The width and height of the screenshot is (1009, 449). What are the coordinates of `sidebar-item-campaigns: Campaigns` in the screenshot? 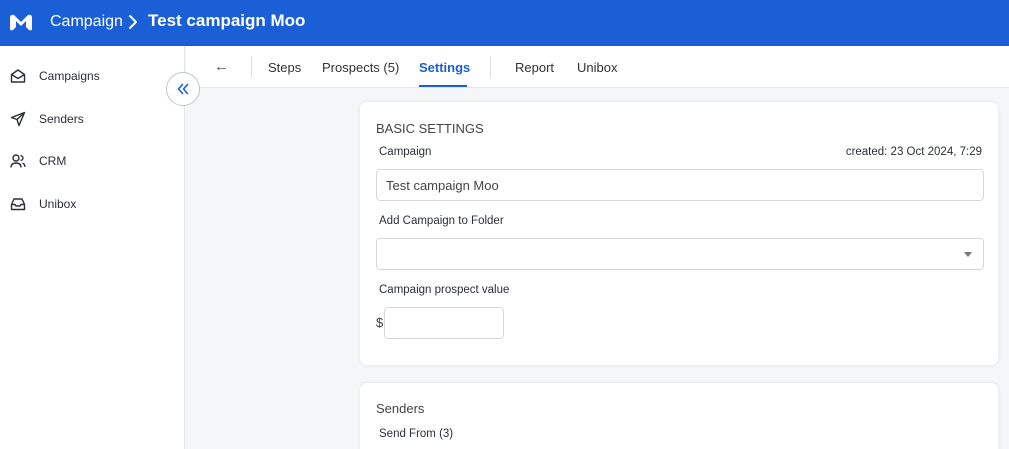 It's located at (92, 76).